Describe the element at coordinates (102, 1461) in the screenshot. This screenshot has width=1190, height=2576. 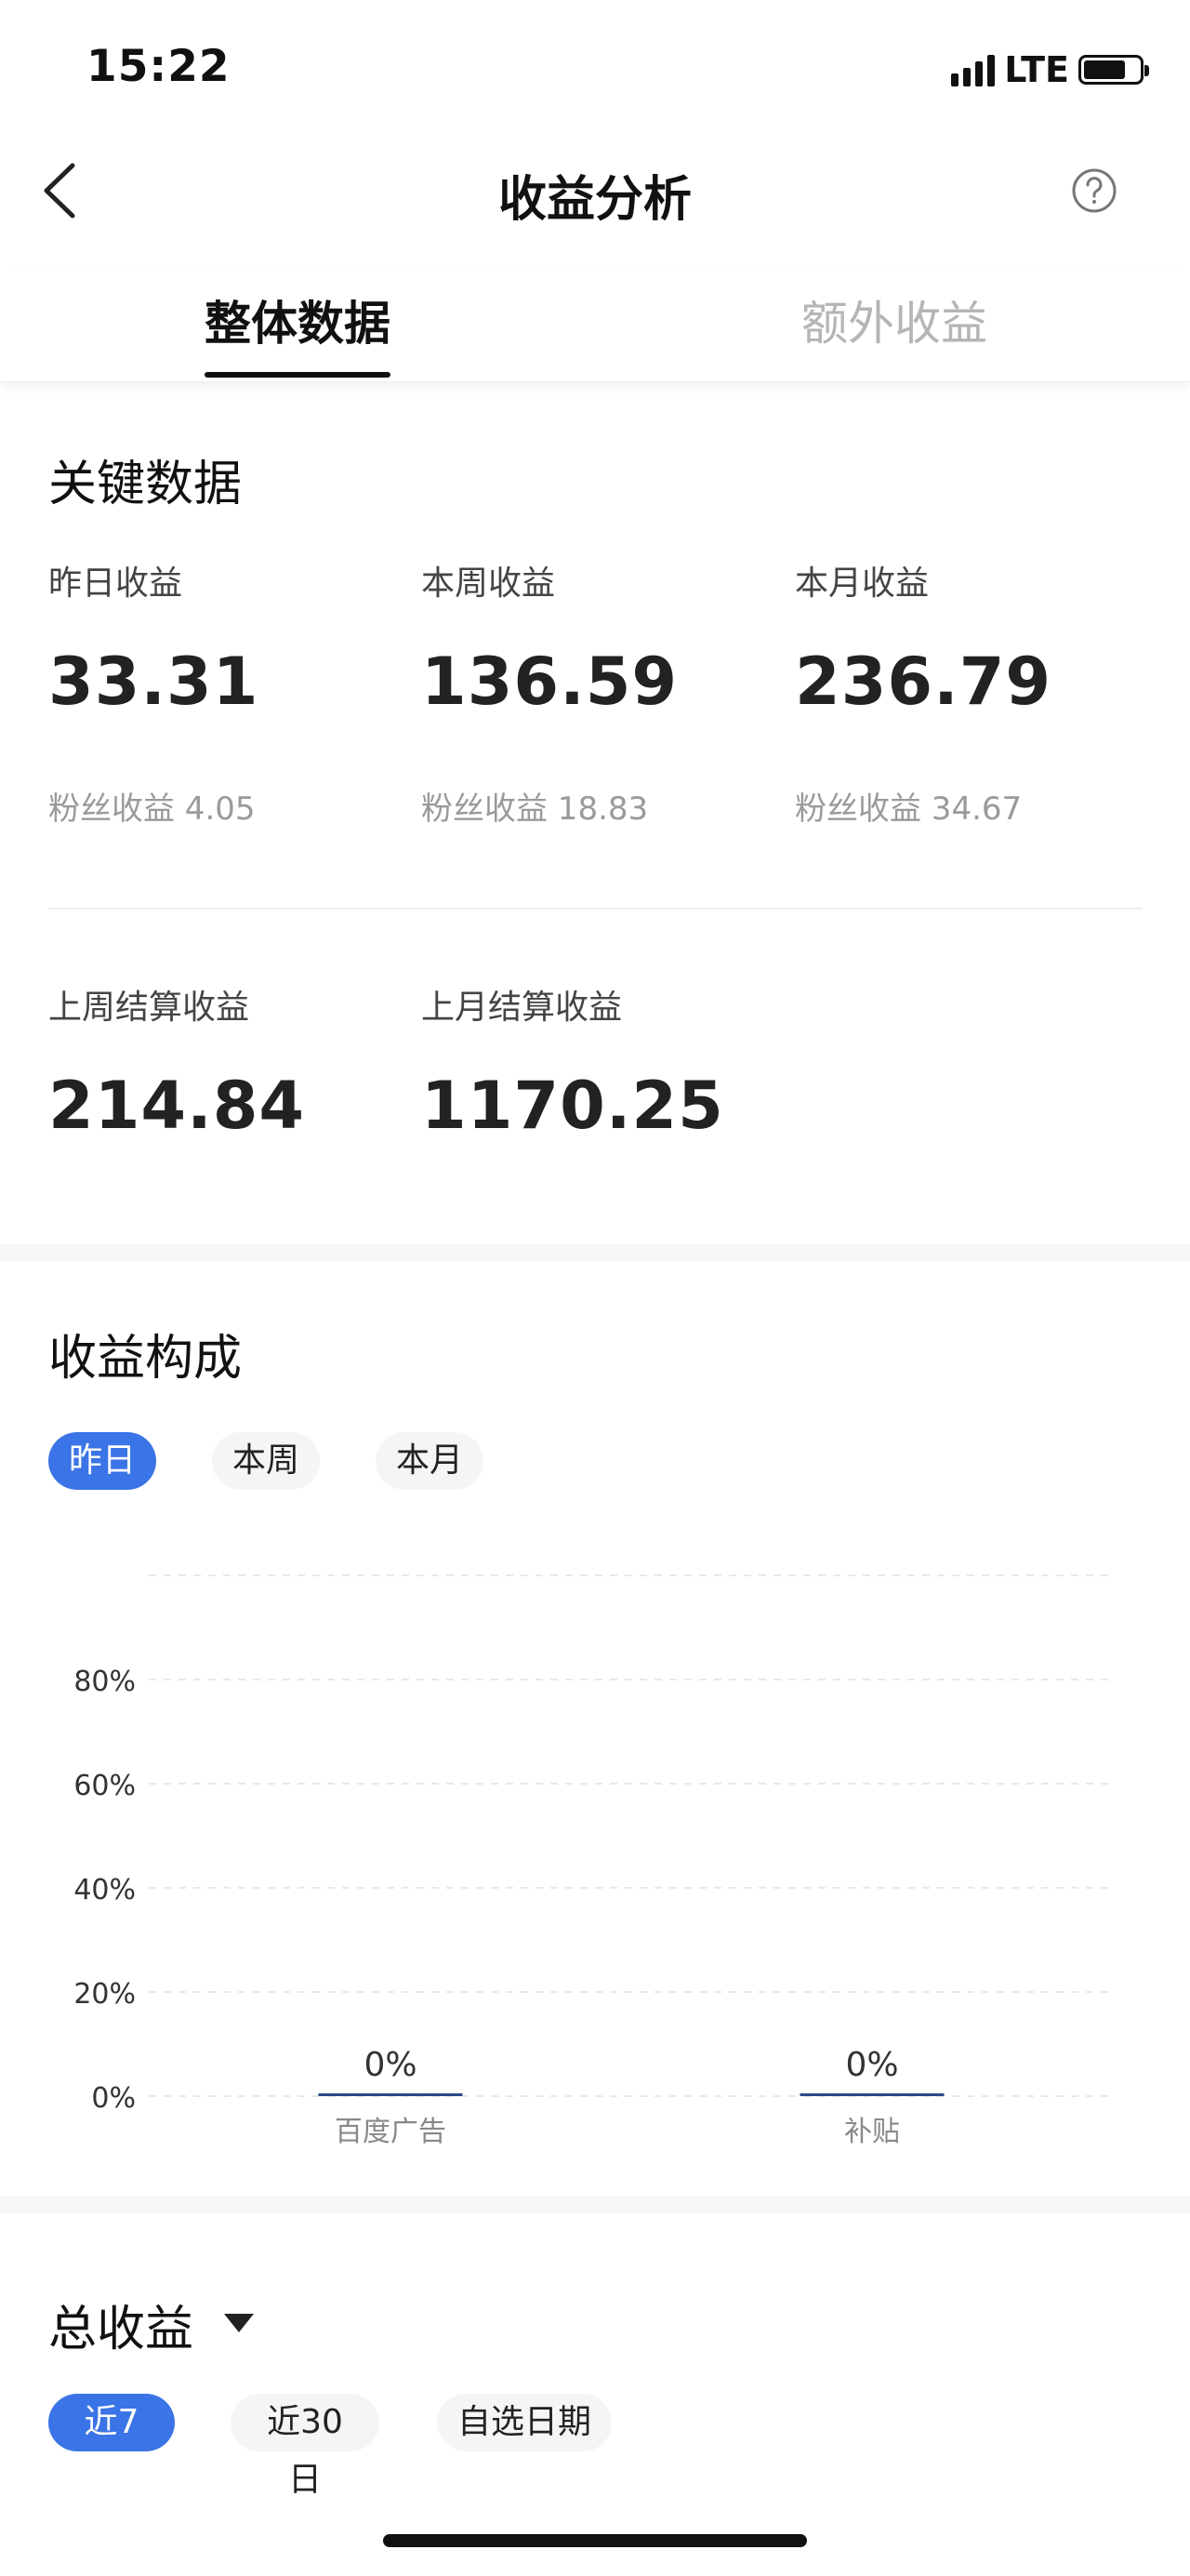
I see `chip-yesterday: 昨日` at that location.